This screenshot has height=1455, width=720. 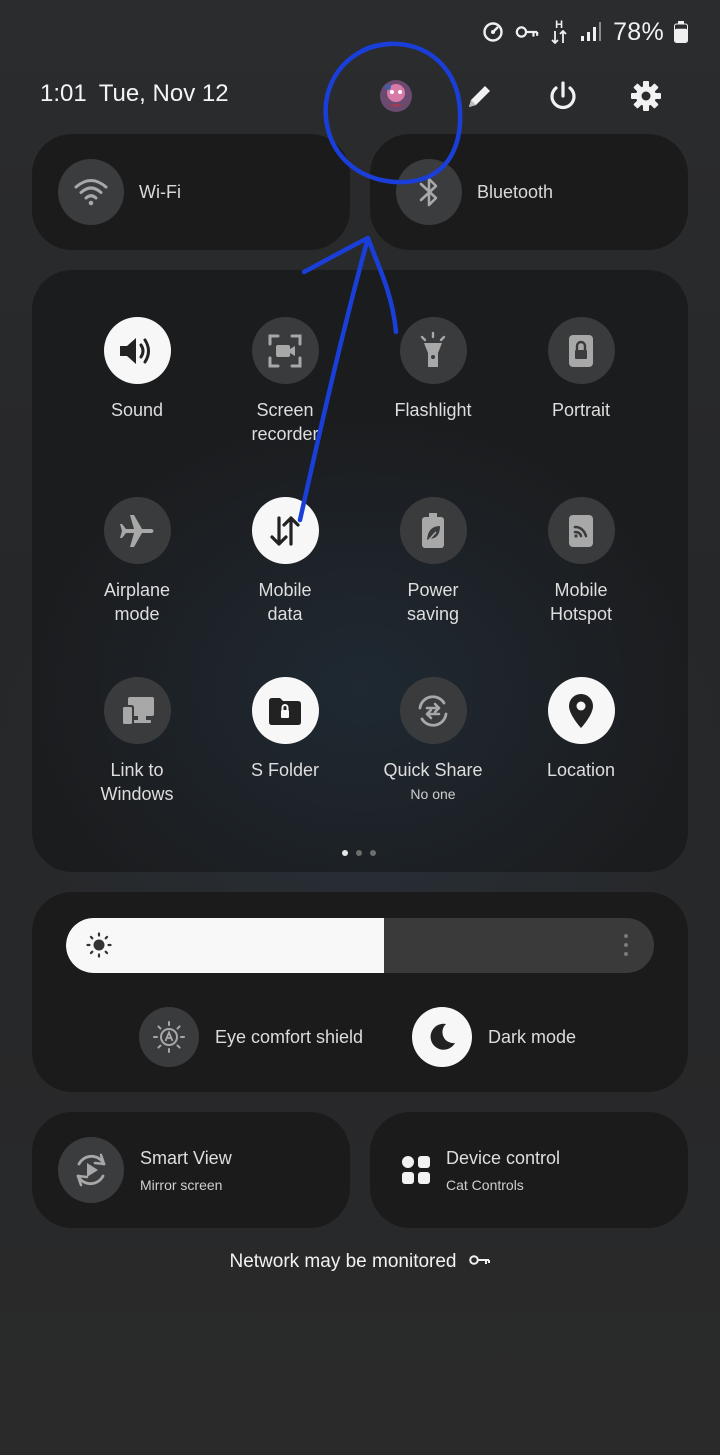 What do you see at coordinates (191, 1170) in the screenshot?
I see `smart-view-tile: Smart View Mirror screen` at bounding box center [191, 1170].